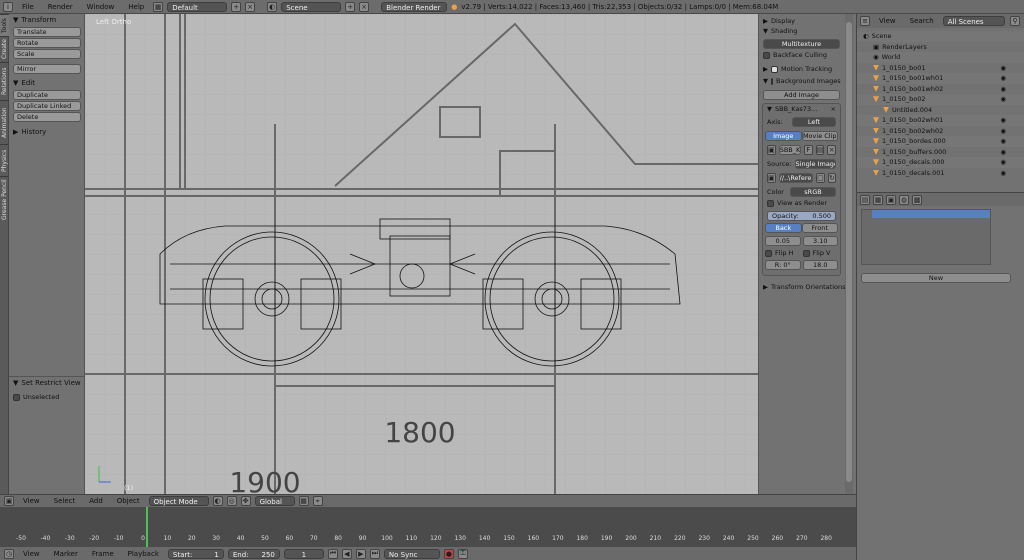 The width and height of the screenshot is (1024, 560). Describe the element at coordinates (940, 68) in the screenshot. I see `tree-item-object: 1_0150_bo01 ◉` at that location.